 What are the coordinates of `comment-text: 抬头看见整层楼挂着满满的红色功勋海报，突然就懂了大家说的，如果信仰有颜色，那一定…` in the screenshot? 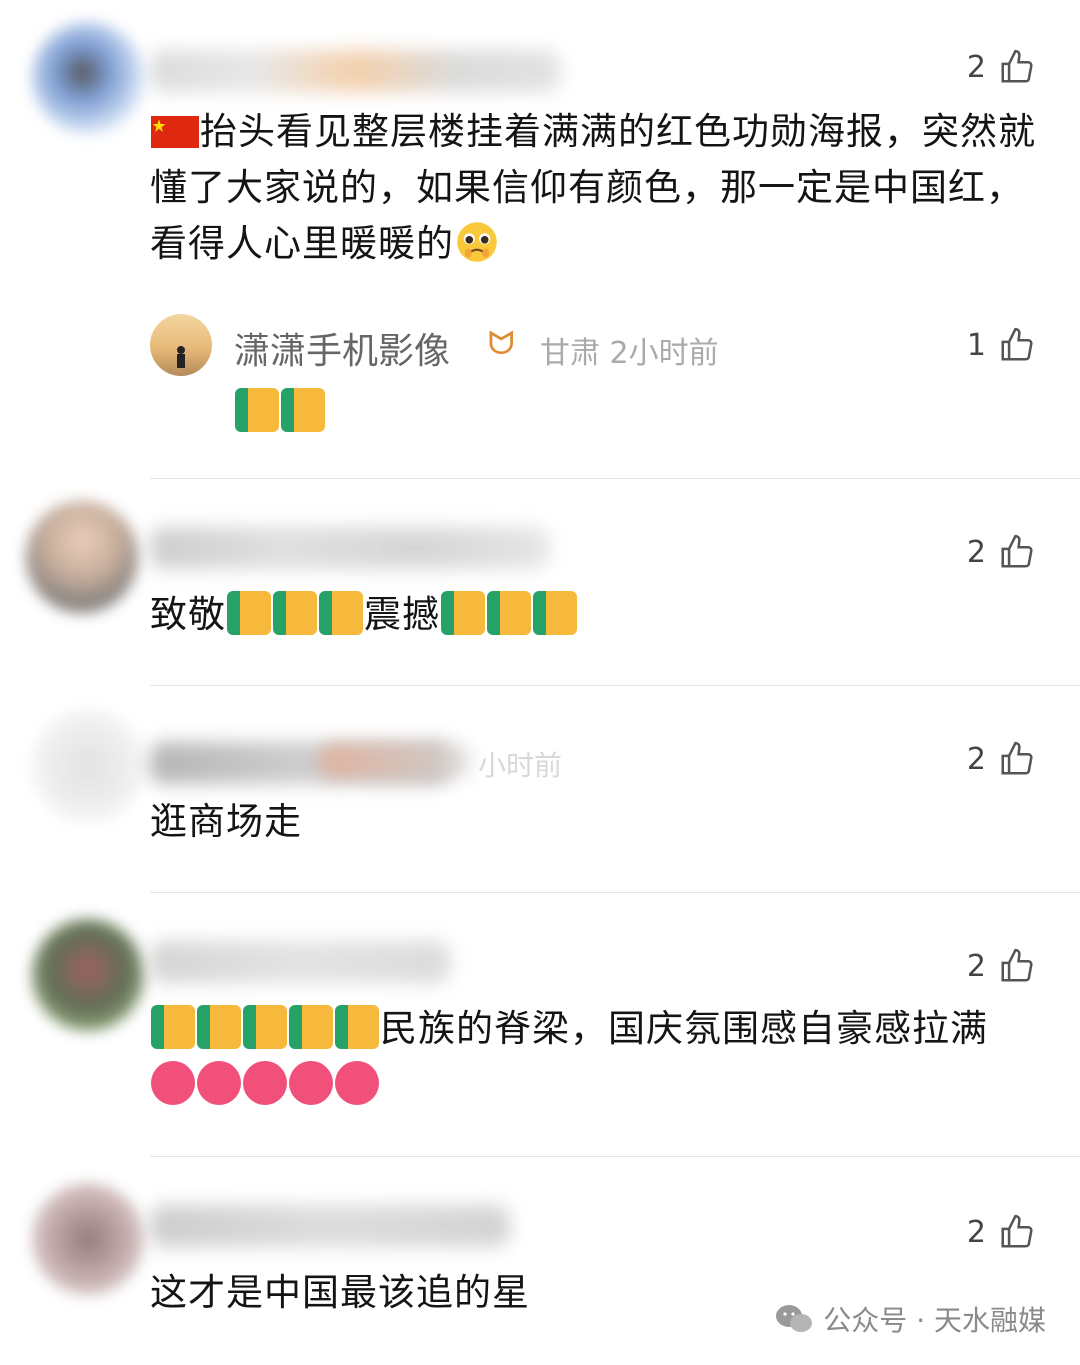 It's located at (593, 187).